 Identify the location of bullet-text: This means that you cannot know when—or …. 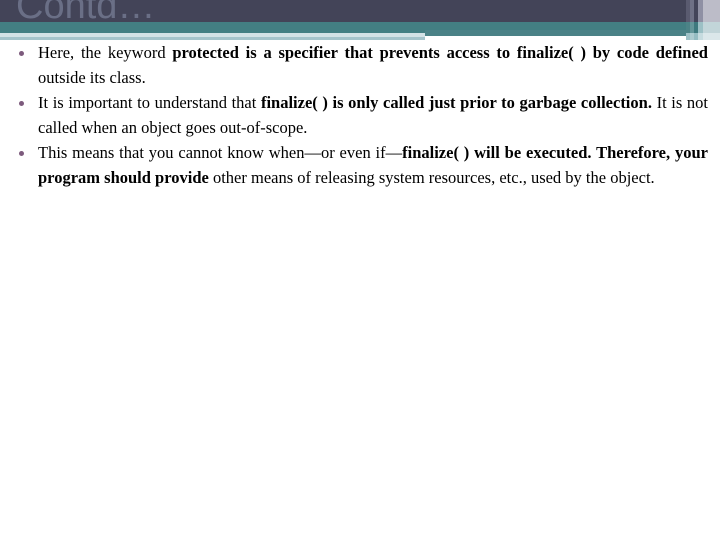
(220, 152).